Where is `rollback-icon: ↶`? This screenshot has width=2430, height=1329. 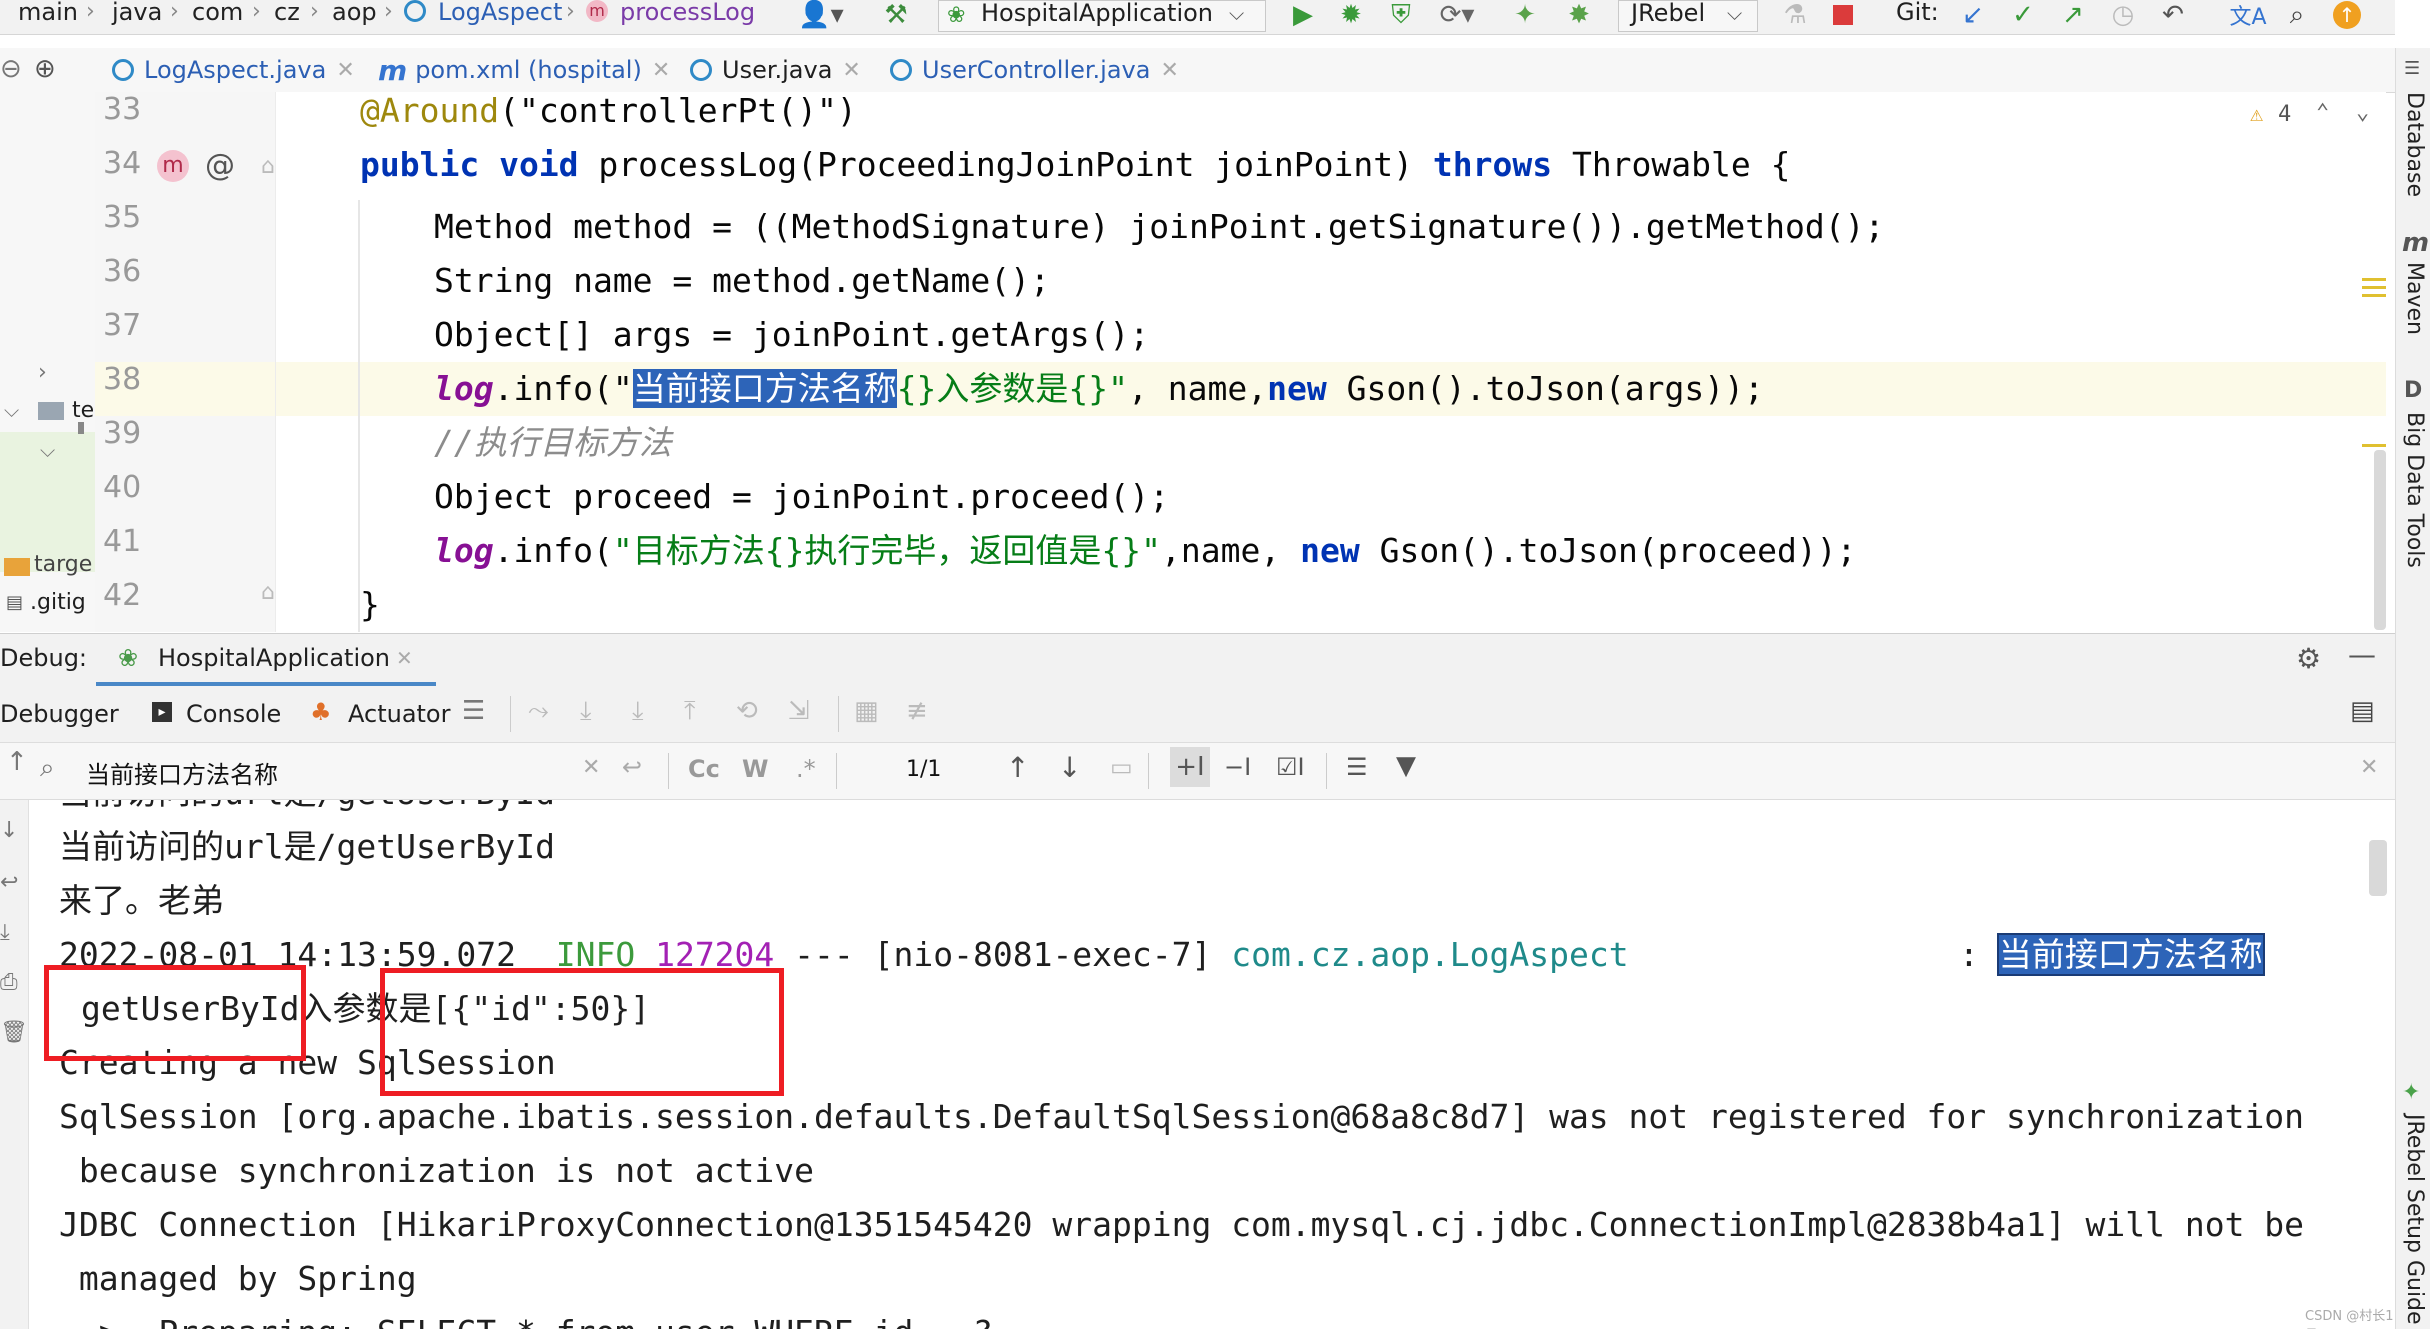 rollback-icon: ↶ is located at coordinates (2173, 15).